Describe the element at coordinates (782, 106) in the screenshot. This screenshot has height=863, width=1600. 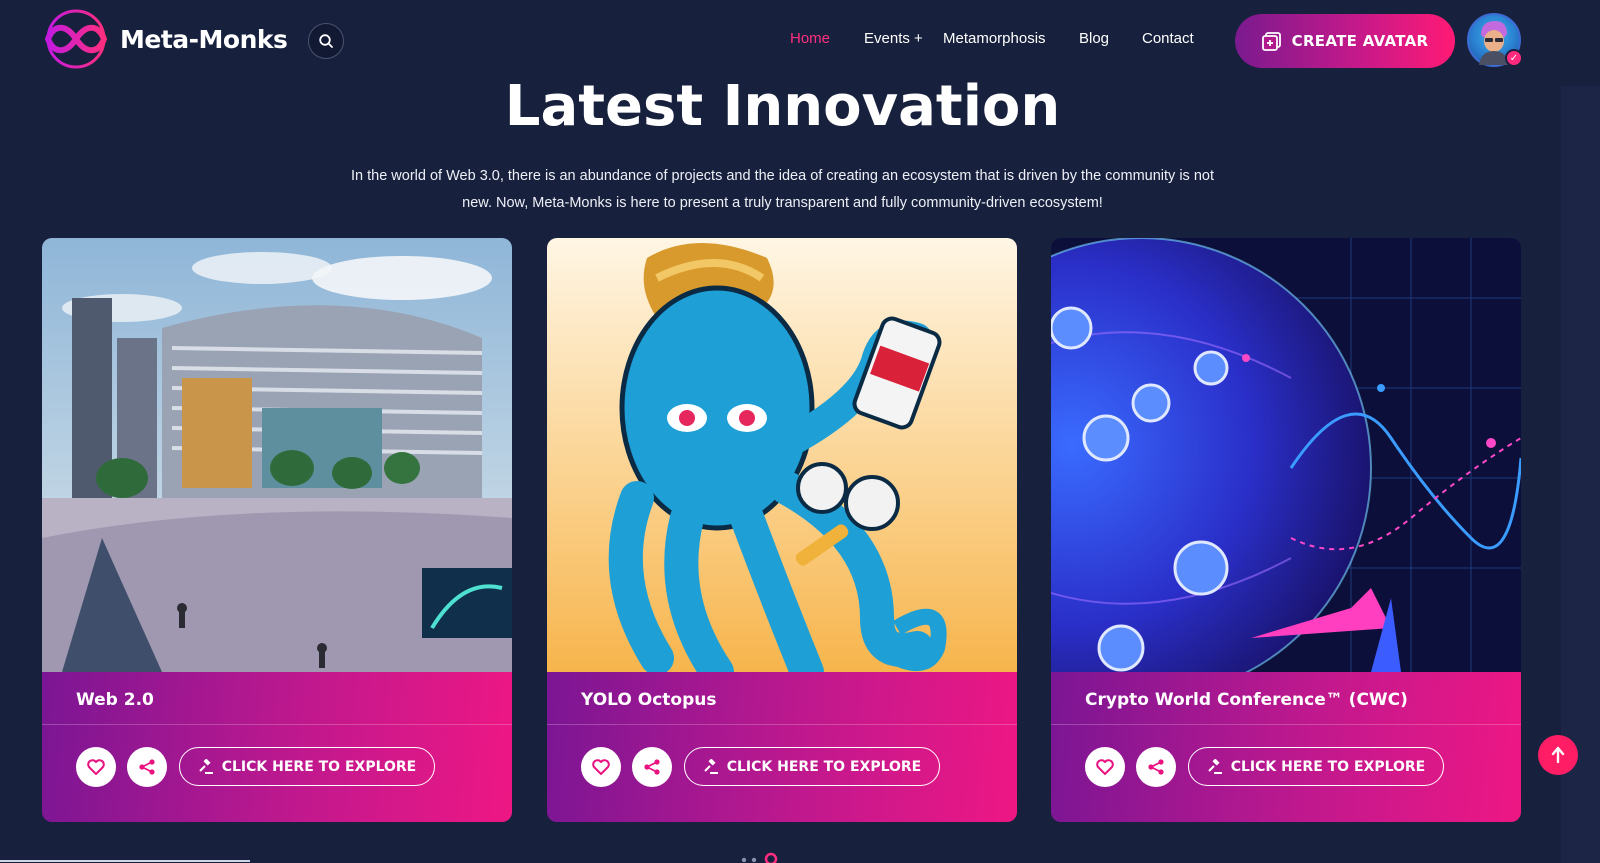
I see `section-title: Latest Innovation` at that location.